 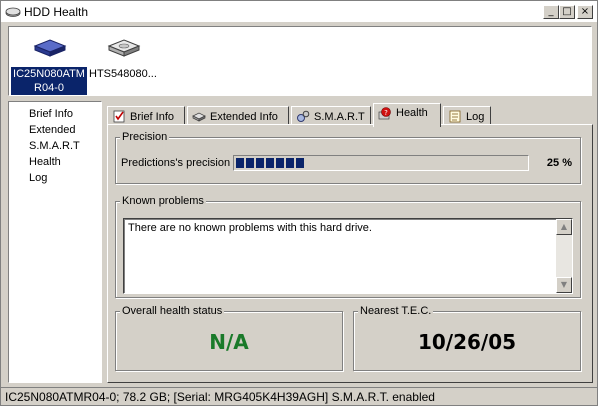 I want to click on log-icon, so click(x=455, y=116).